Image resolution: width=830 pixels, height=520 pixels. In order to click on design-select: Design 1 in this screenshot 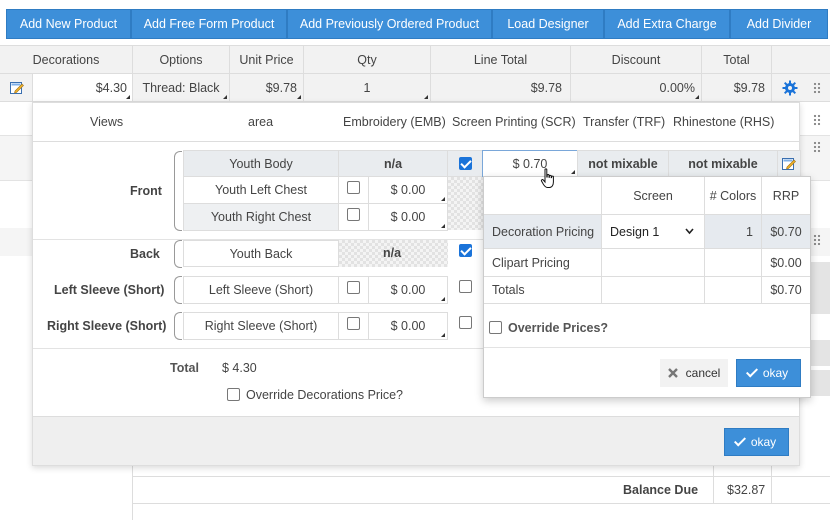, I will do `click(653, 232)`.